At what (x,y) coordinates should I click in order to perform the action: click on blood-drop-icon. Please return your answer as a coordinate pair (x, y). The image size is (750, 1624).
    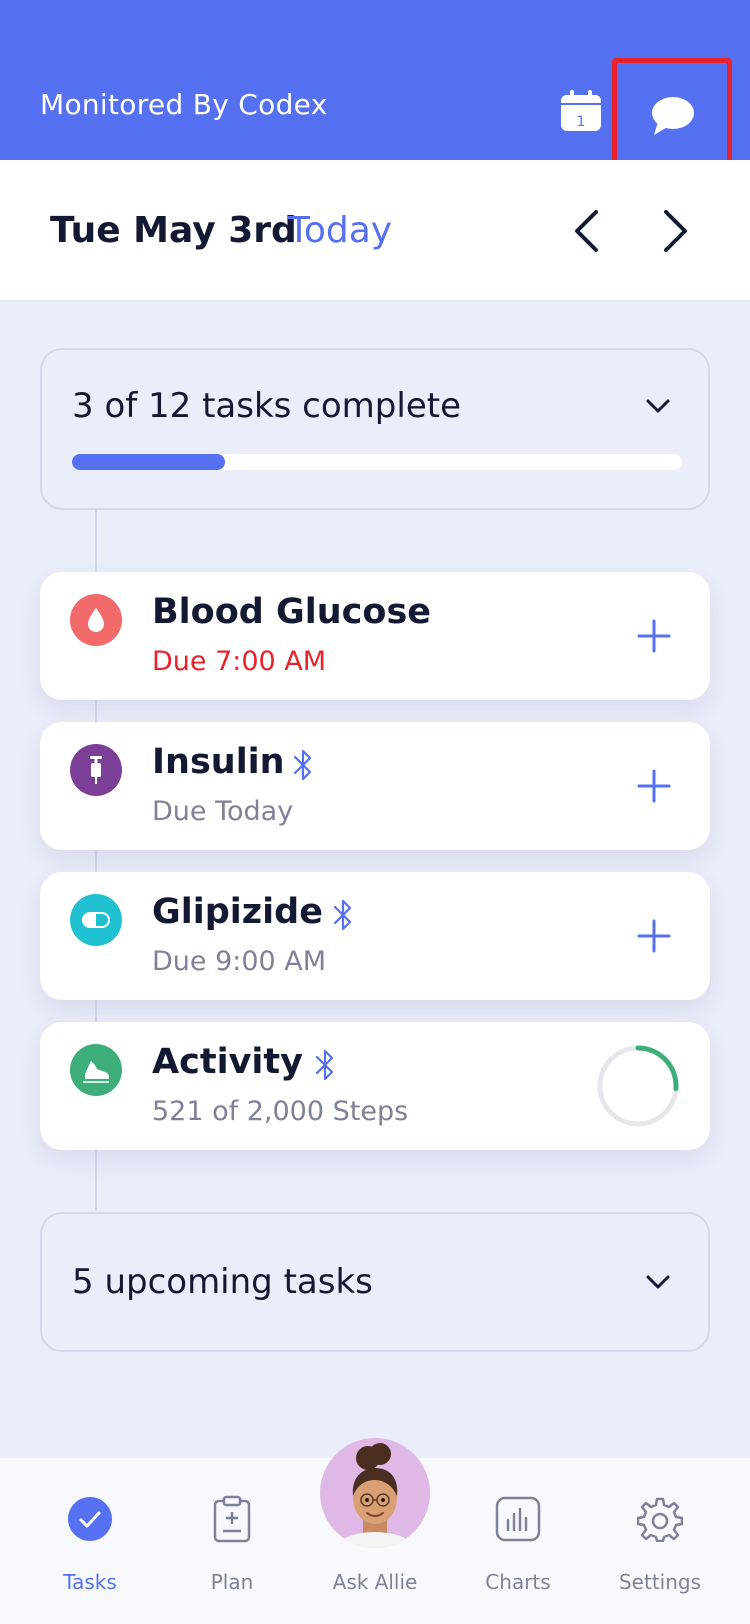
    Looking at the image, I should click on (96, 620).